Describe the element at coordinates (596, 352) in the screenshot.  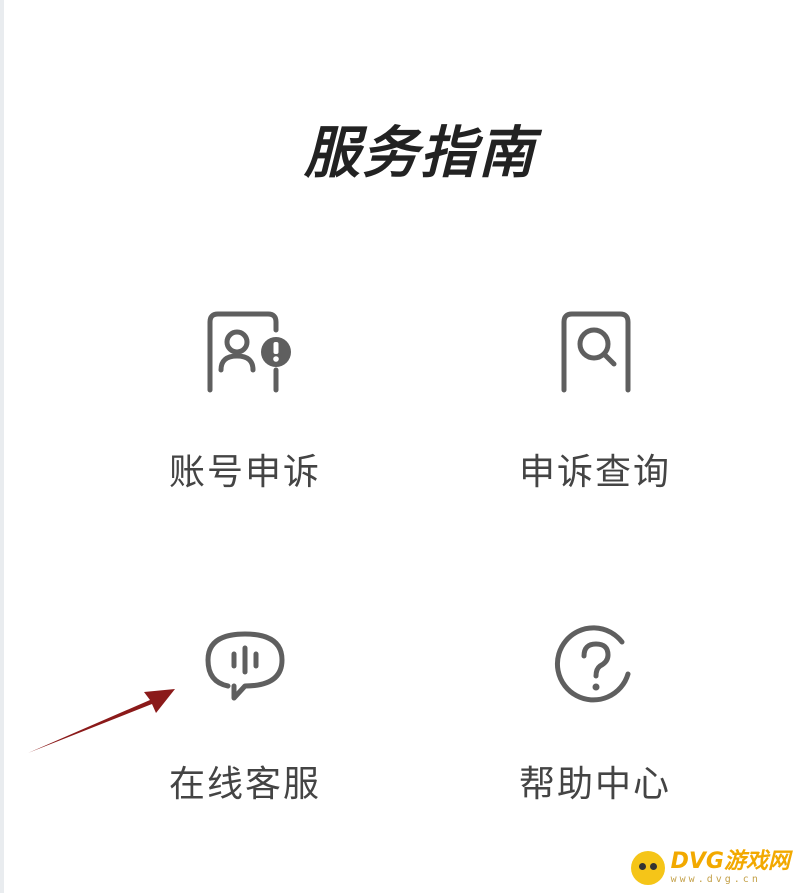
I see `appeal-search-icon` at that location.